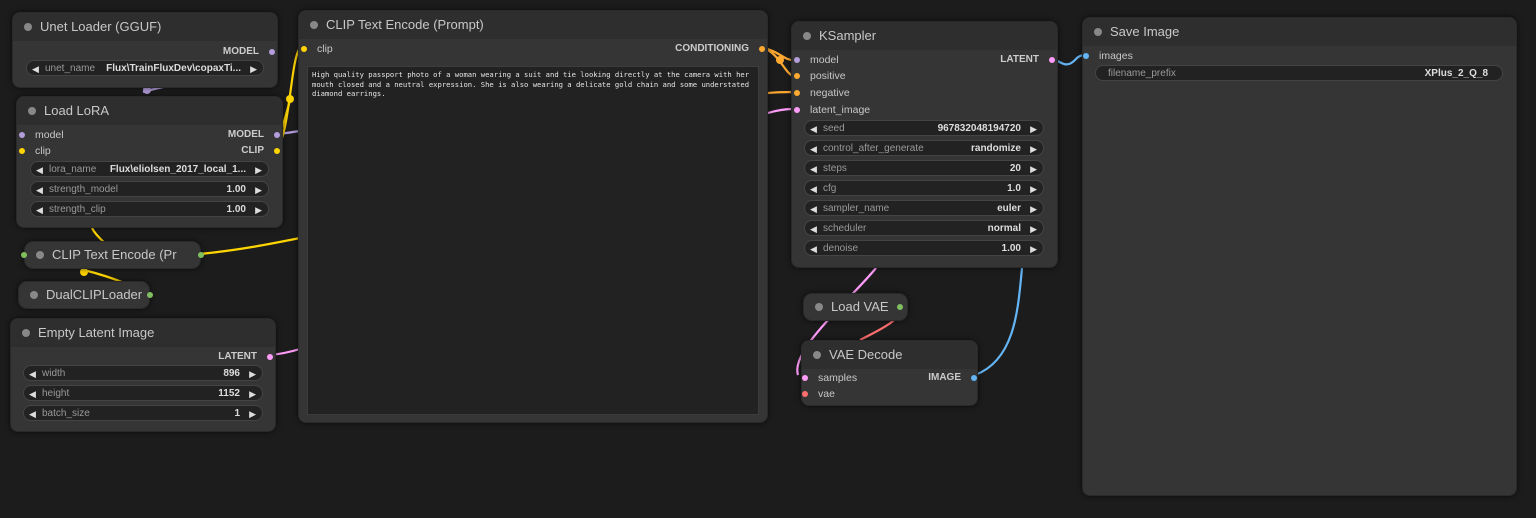  I want to click on steps-widget: ◀ steps 20 ▶, so click(924, 168).